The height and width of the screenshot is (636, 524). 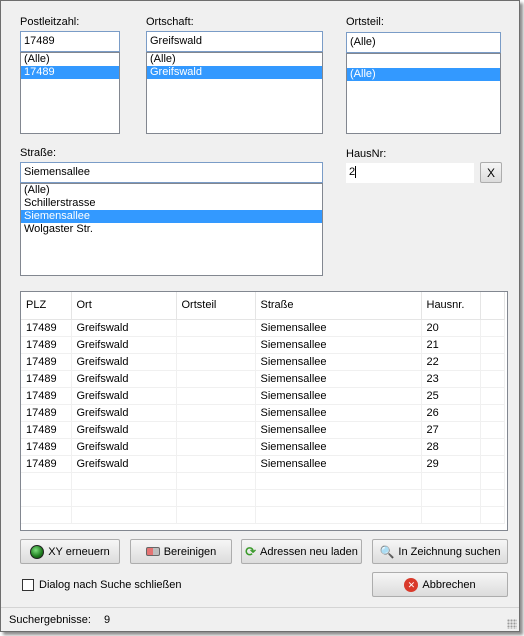 I want to click on list-item-selected: Greifswald, so click(x=234, y=72).